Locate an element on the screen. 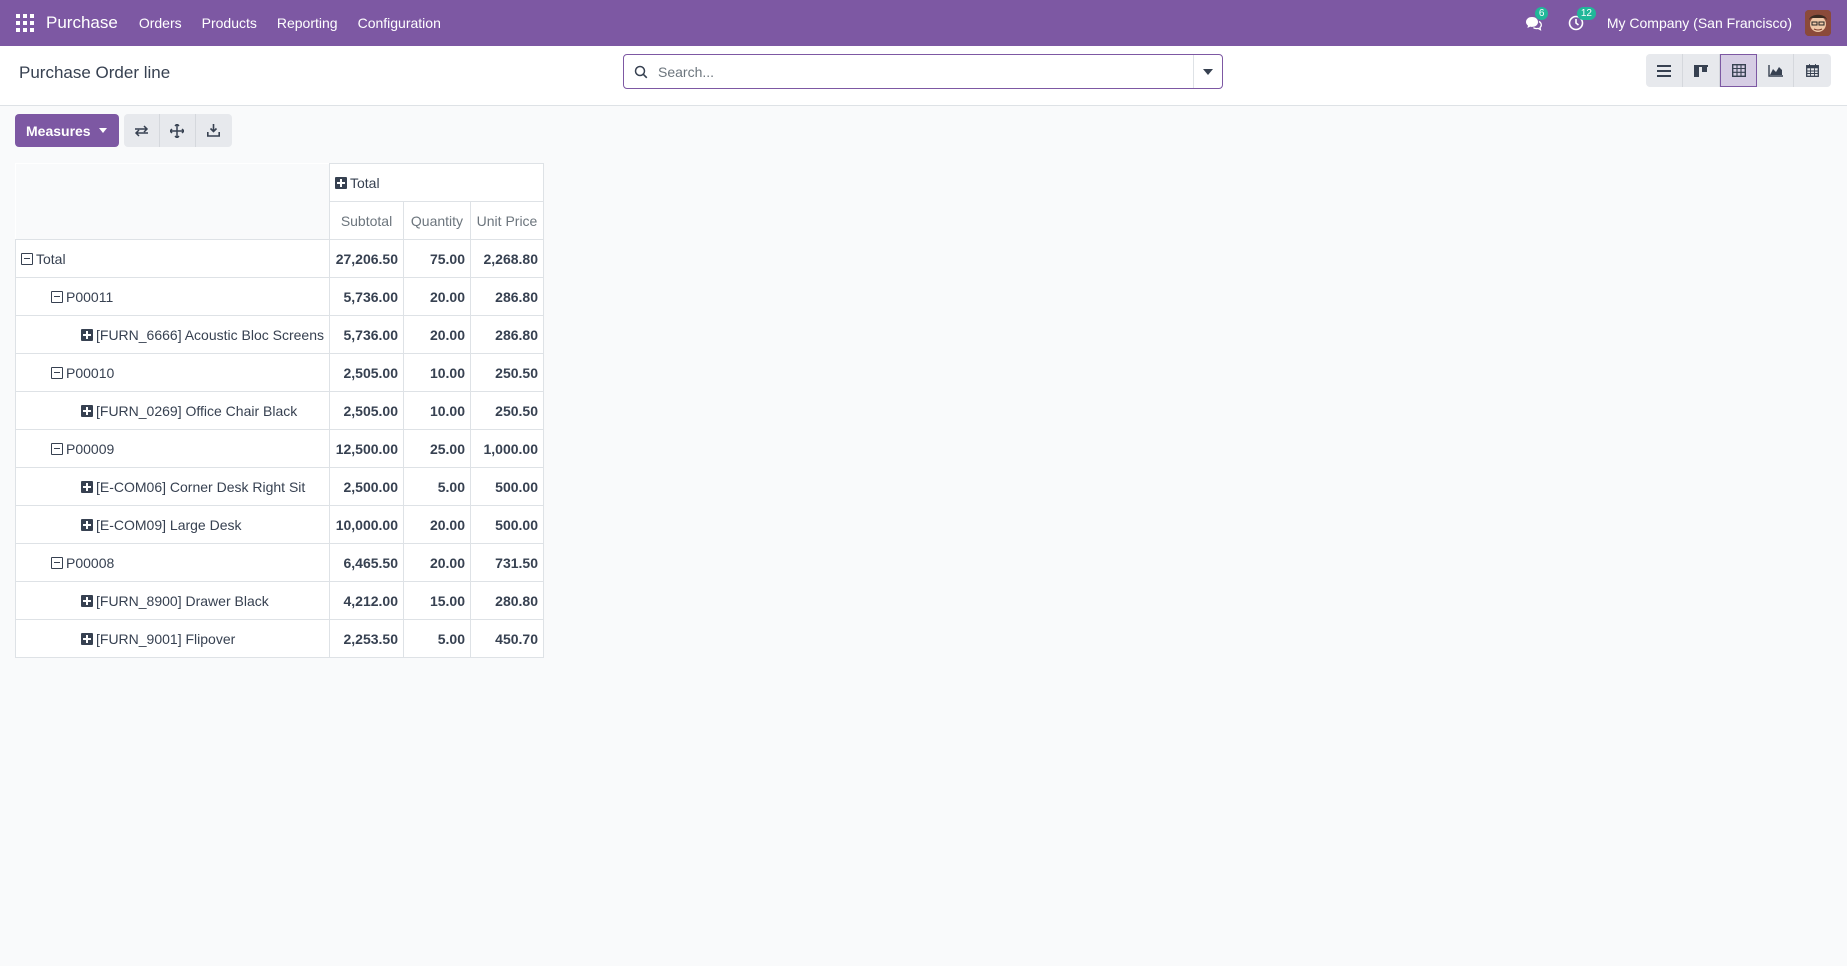  kanban-view-button is located at coordinates (1701, 70).